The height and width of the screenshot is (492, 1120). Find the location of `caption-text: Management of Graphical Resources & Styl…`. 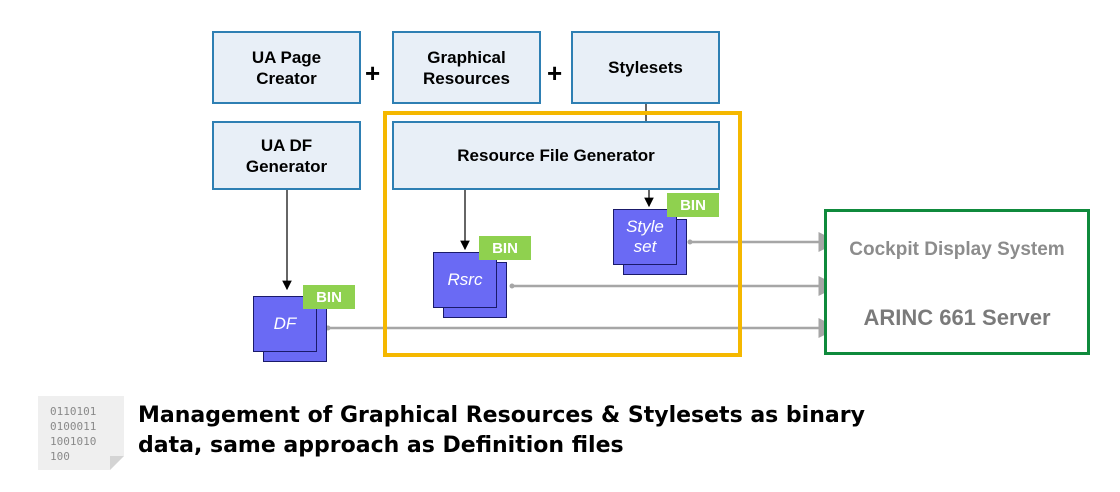

caption-text: Management of Graphical Resources & Styl… is located at coordinates (501, 430).